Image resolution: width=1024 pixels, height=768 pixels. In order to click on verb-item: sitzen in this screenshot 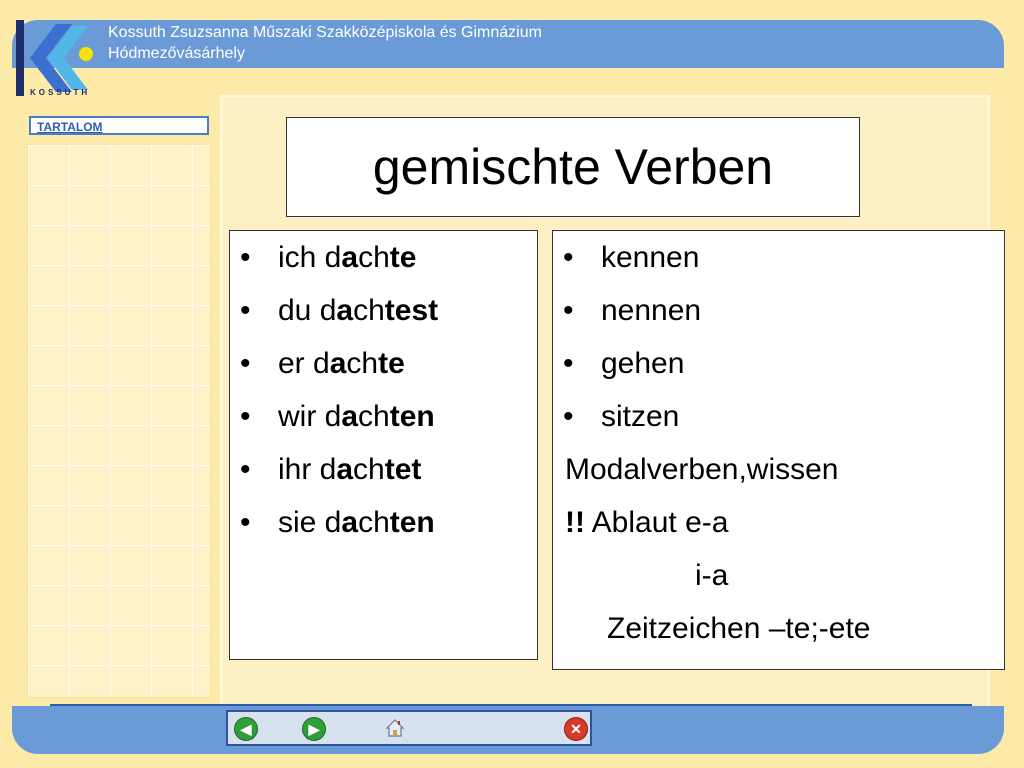, I will do `click(778, 416)`.